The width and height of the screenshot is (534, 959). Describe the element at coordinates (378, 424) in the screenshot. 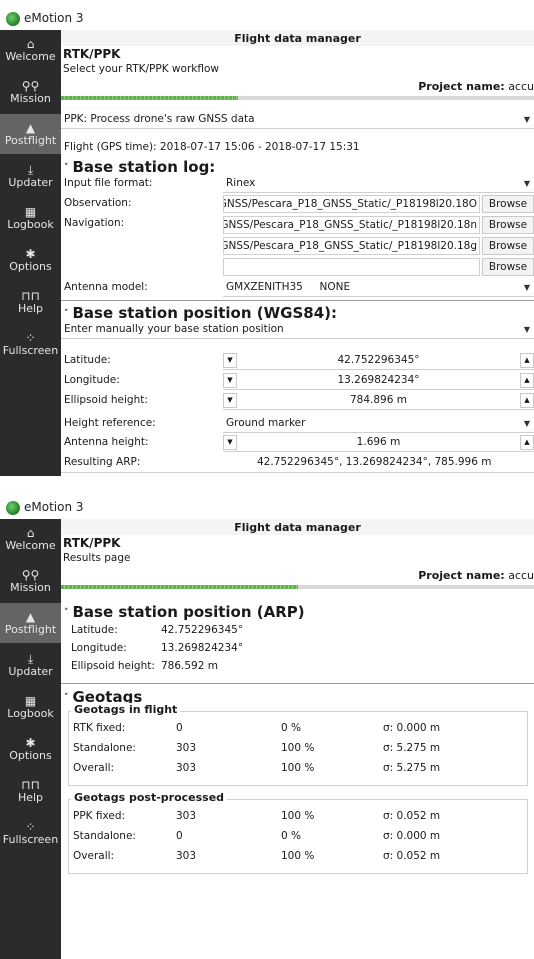

I see `height-reference-select: Ground marker ▼` at that location.